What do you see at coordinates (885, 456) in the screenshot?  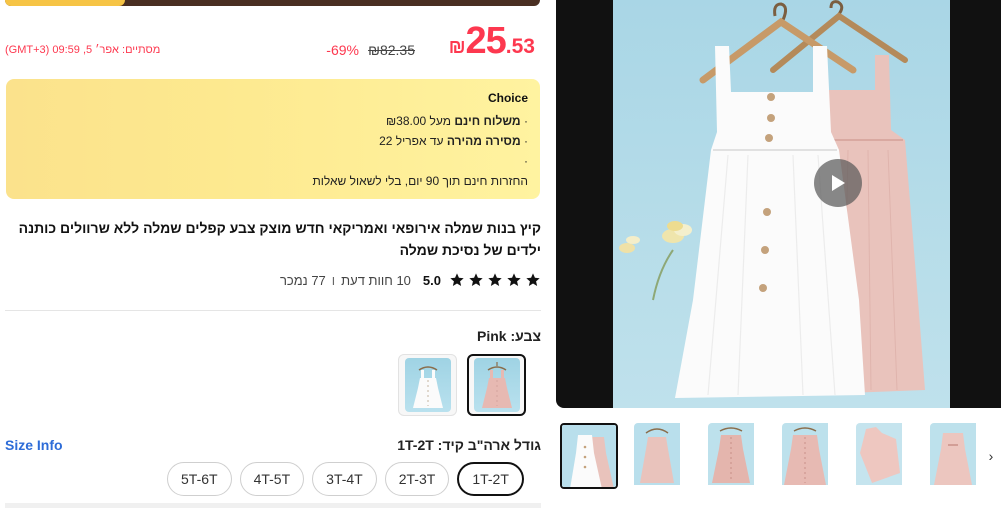 I see `thumbnail-pink-flat` at bounding box center [885, 456].